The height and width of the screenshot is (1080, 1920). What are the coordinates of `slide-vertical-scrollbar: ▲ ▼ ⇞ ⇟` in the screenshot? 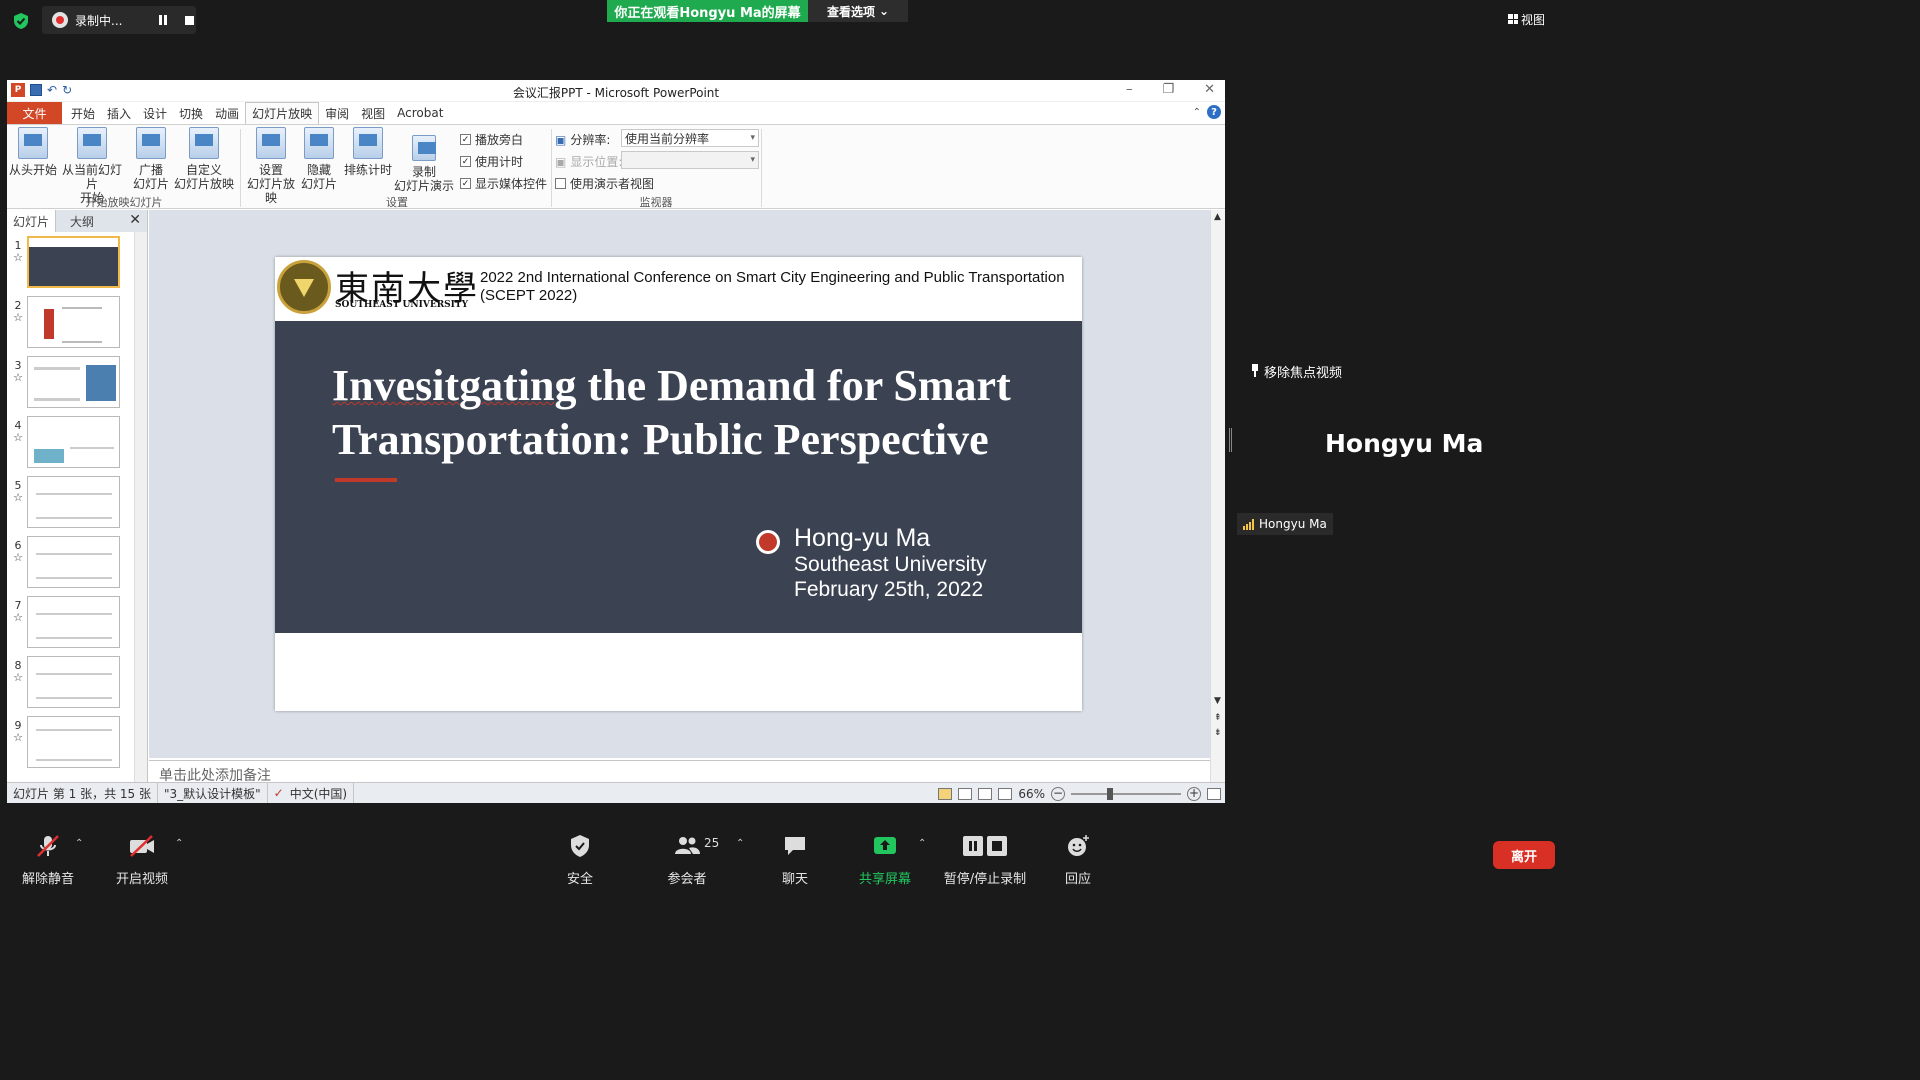 It's located at (1217, 496).